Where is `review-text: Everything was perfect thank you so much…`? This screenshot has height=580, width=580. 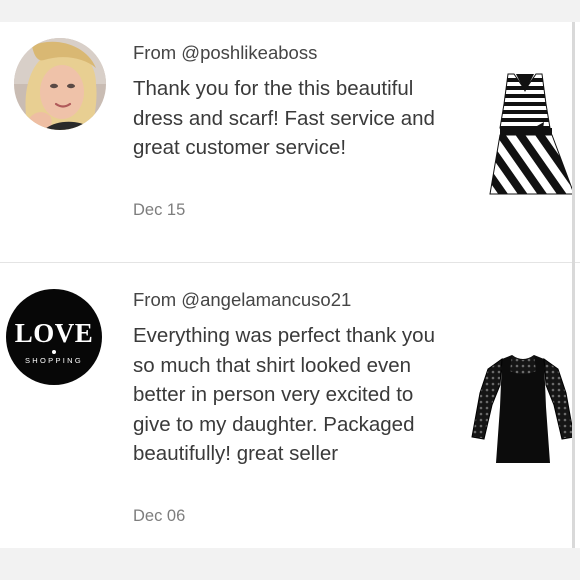
review-text: Everything was perfect thank you so much… is located at coordinates (284, 394).